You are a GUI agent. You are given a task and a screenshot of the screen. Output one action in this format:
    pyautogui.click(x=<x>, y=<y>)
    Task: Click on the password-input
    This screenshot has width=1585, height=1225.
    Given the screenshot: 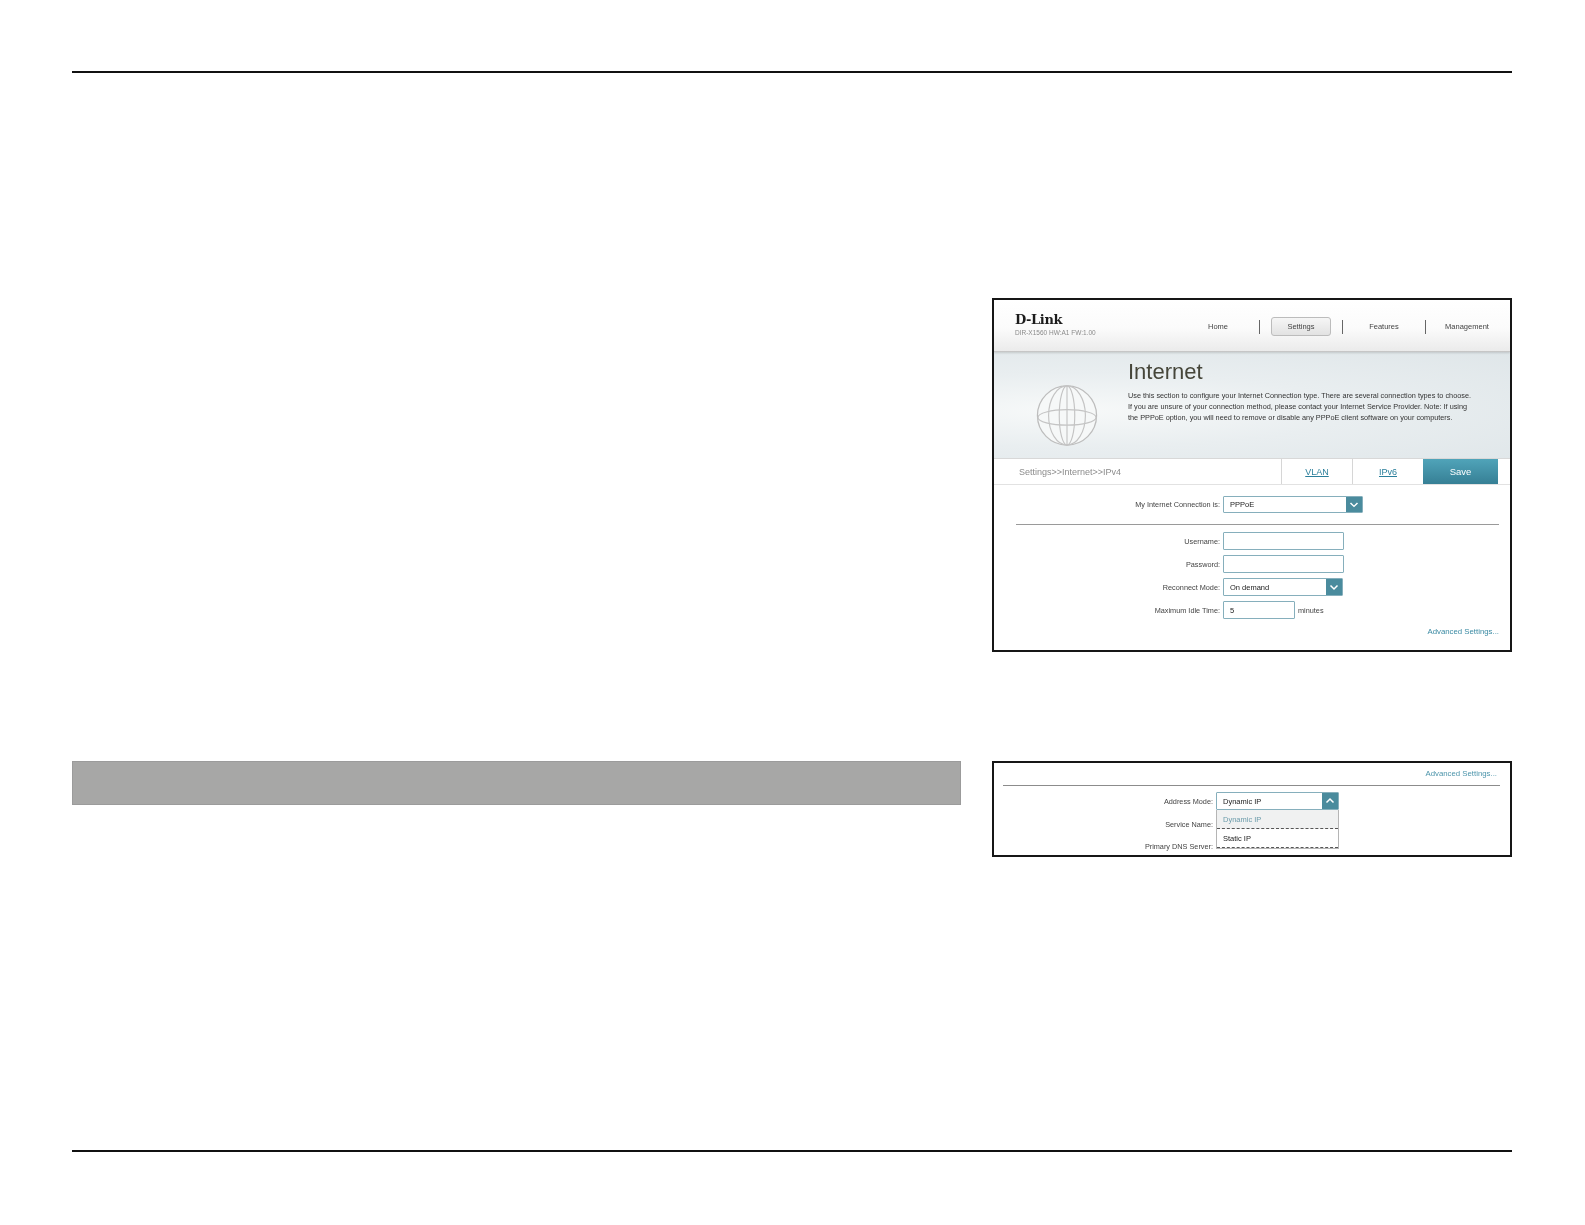 What is the action you would take?
    pyautogui.click(x=1283, y=564)
    